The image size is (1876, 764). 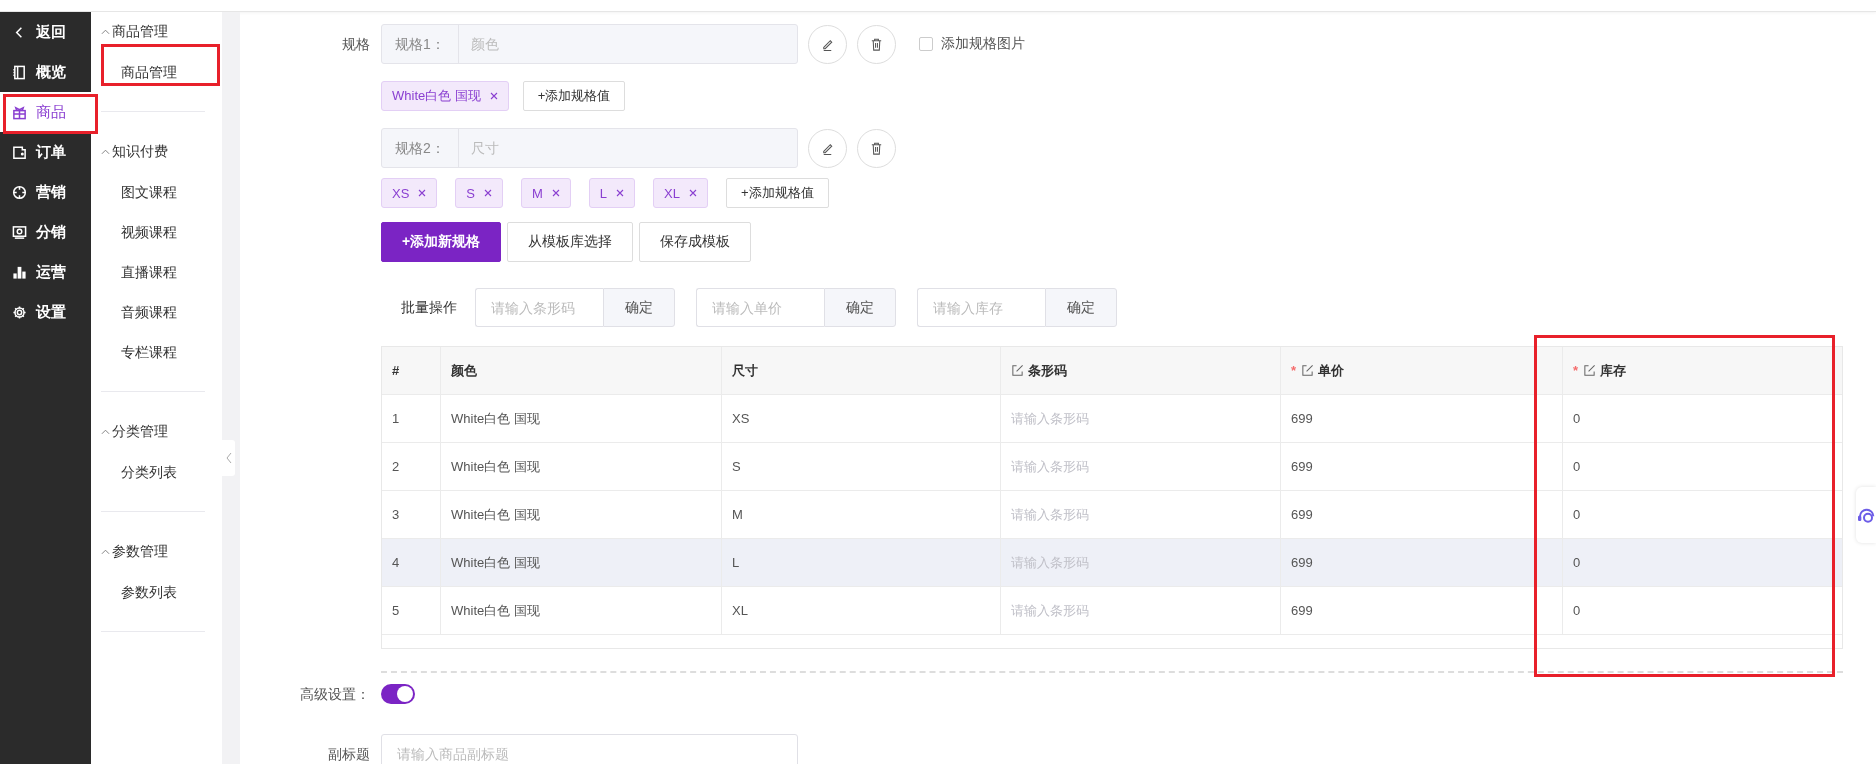 What do you see at coordinates (1141, 370) in the screenshot?
I see `column-header: 条形码` at bounding box center [1141, 370].